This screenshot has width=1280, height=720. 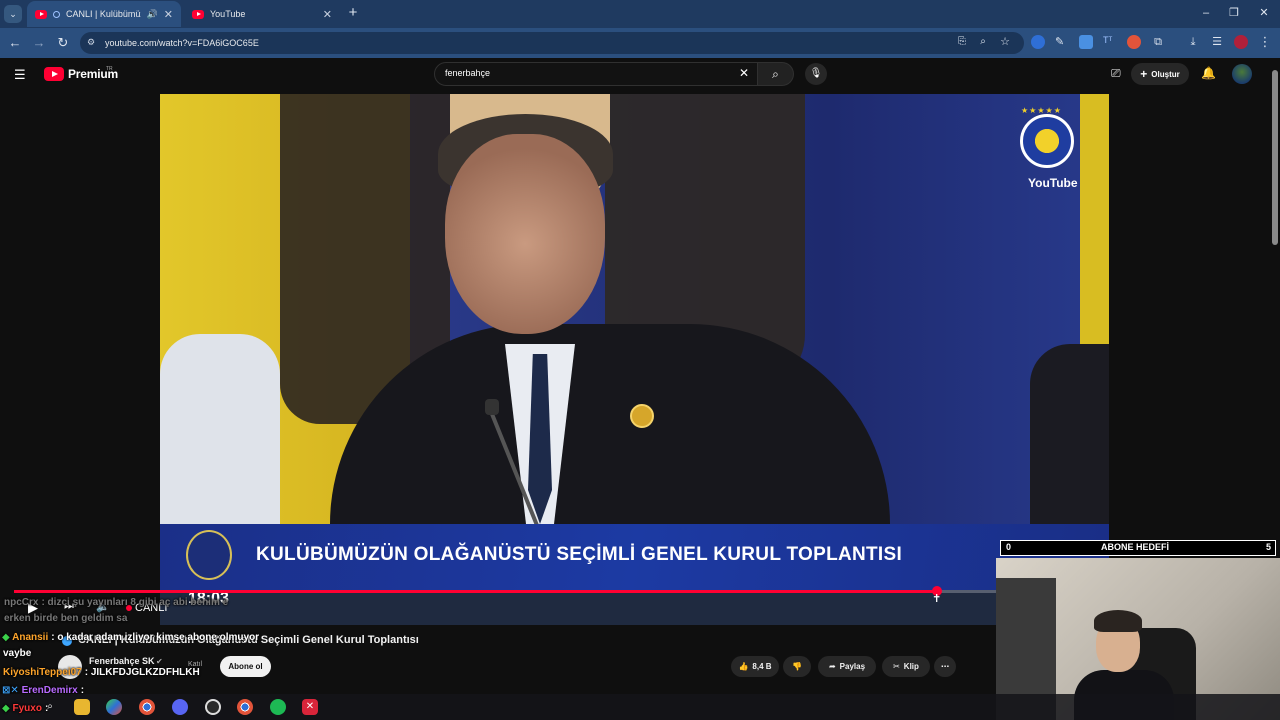 I want to click on youtube-favicon-icon, so click(x=198, y=14).